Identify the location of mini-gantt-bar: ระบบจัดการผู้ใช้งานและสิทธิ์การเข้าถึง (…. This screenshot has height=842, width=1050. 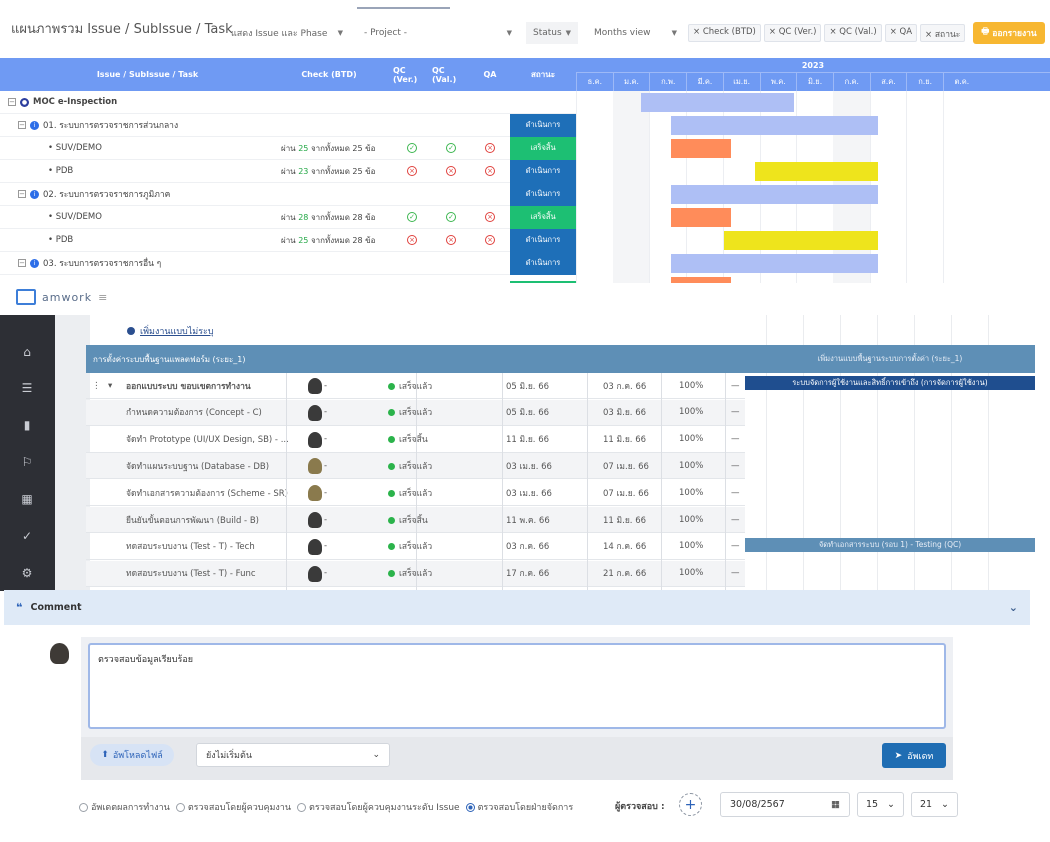
(890, 383).